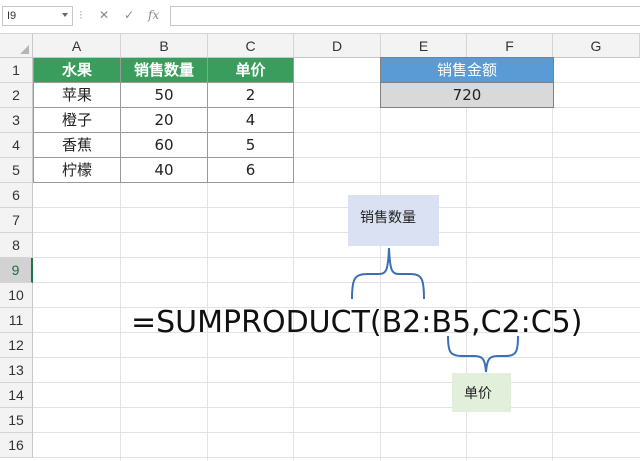 This screenshot has height=461, width=640. What do you see at coordinates (12, 16) in the screenshot?
I see `name-box-value: I9` at bounding box center [12, 16].